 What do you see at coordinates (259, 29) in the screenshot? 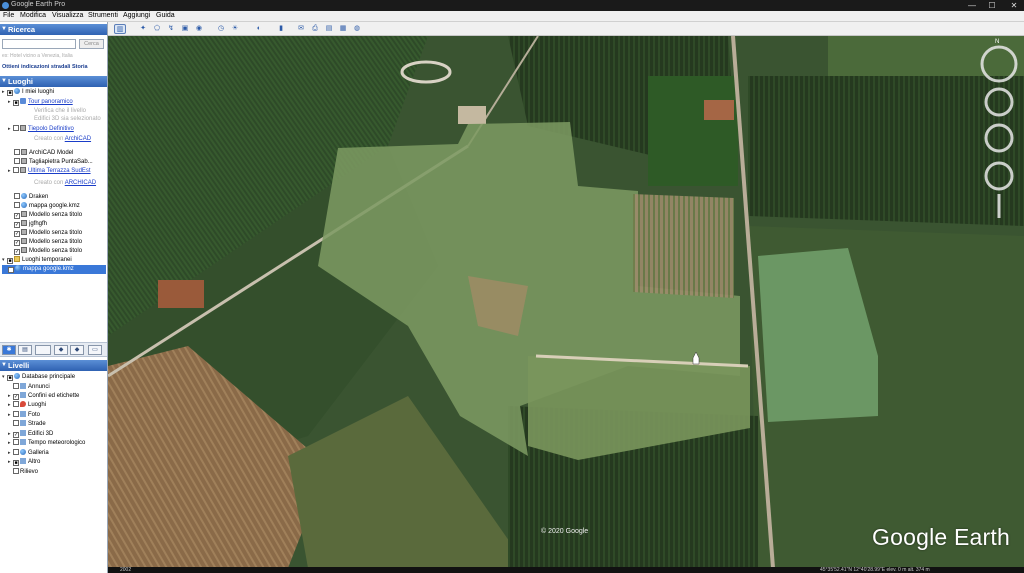
I see `planets-icon: ◐` at bounding box center [259, 29].